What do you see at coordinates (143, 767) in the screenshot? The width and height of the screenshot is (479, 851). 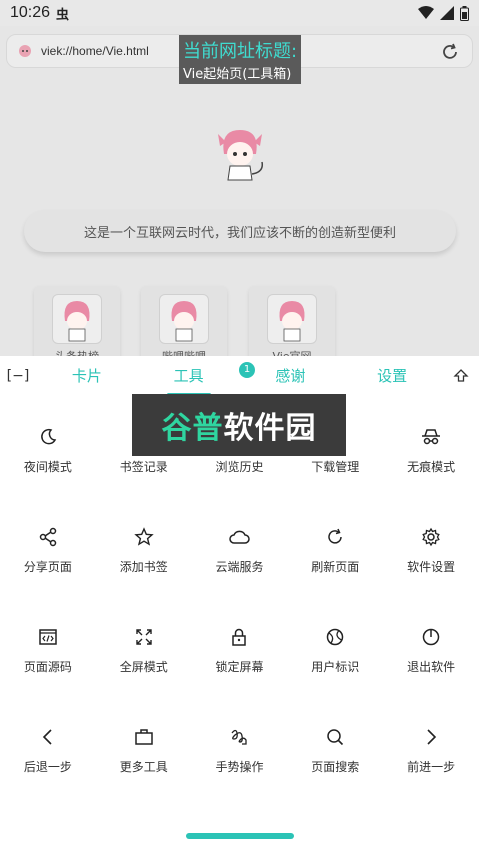 I see `tool-label: 更多工具` at bounding box center [143, 767].